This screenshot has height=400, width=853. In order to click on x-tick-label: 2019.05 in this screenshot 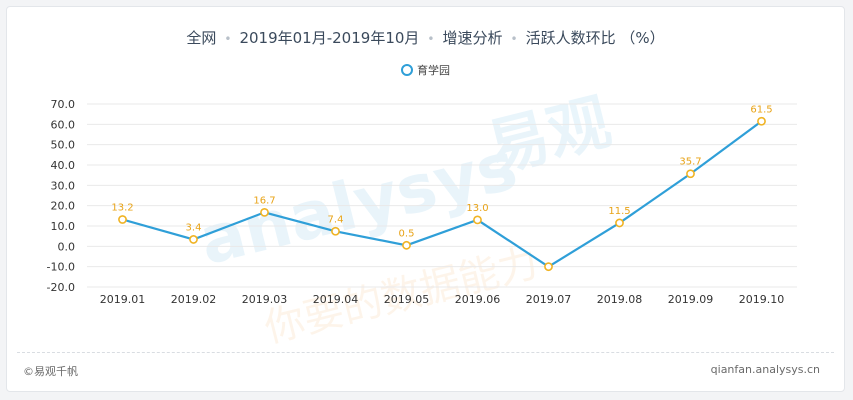, I will do `click(407, 299)`.